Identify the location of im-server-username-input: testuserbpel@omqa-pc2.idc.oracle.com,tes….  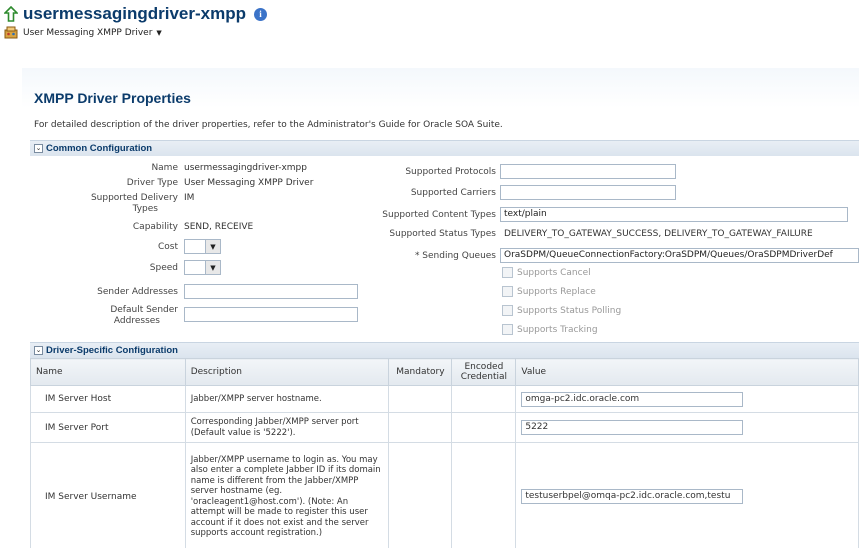
(632, 496).